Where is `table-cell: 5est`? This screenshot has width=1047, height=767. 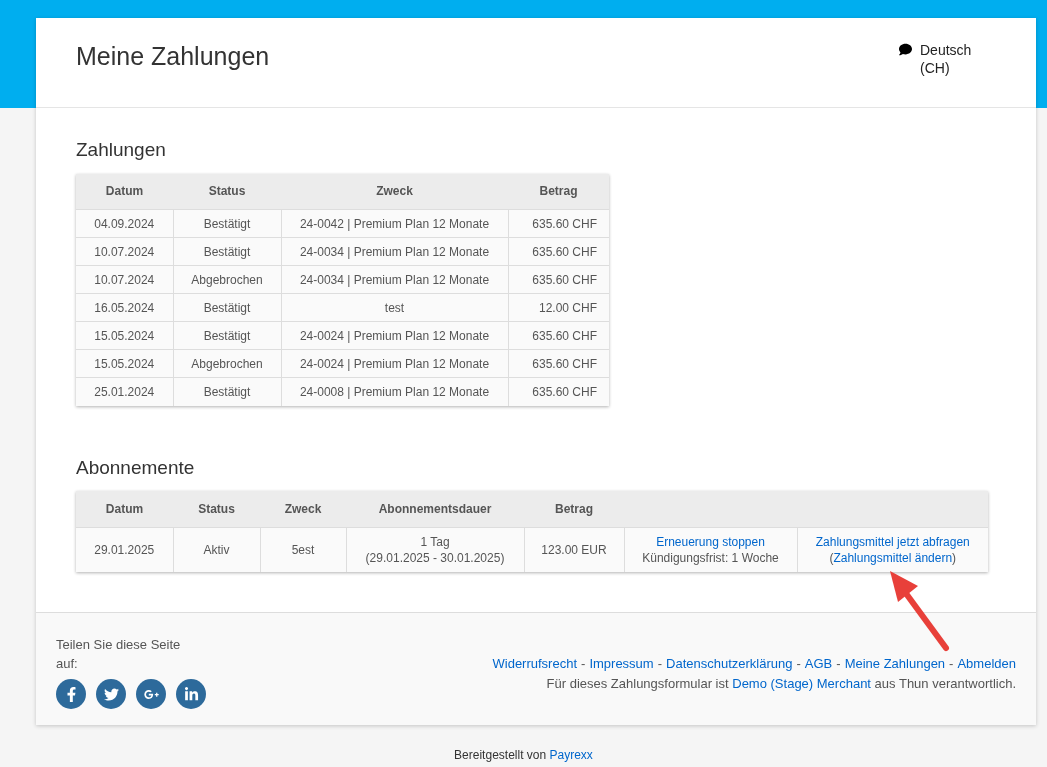
table-cell: 5est is located at coordinates (303, 549).